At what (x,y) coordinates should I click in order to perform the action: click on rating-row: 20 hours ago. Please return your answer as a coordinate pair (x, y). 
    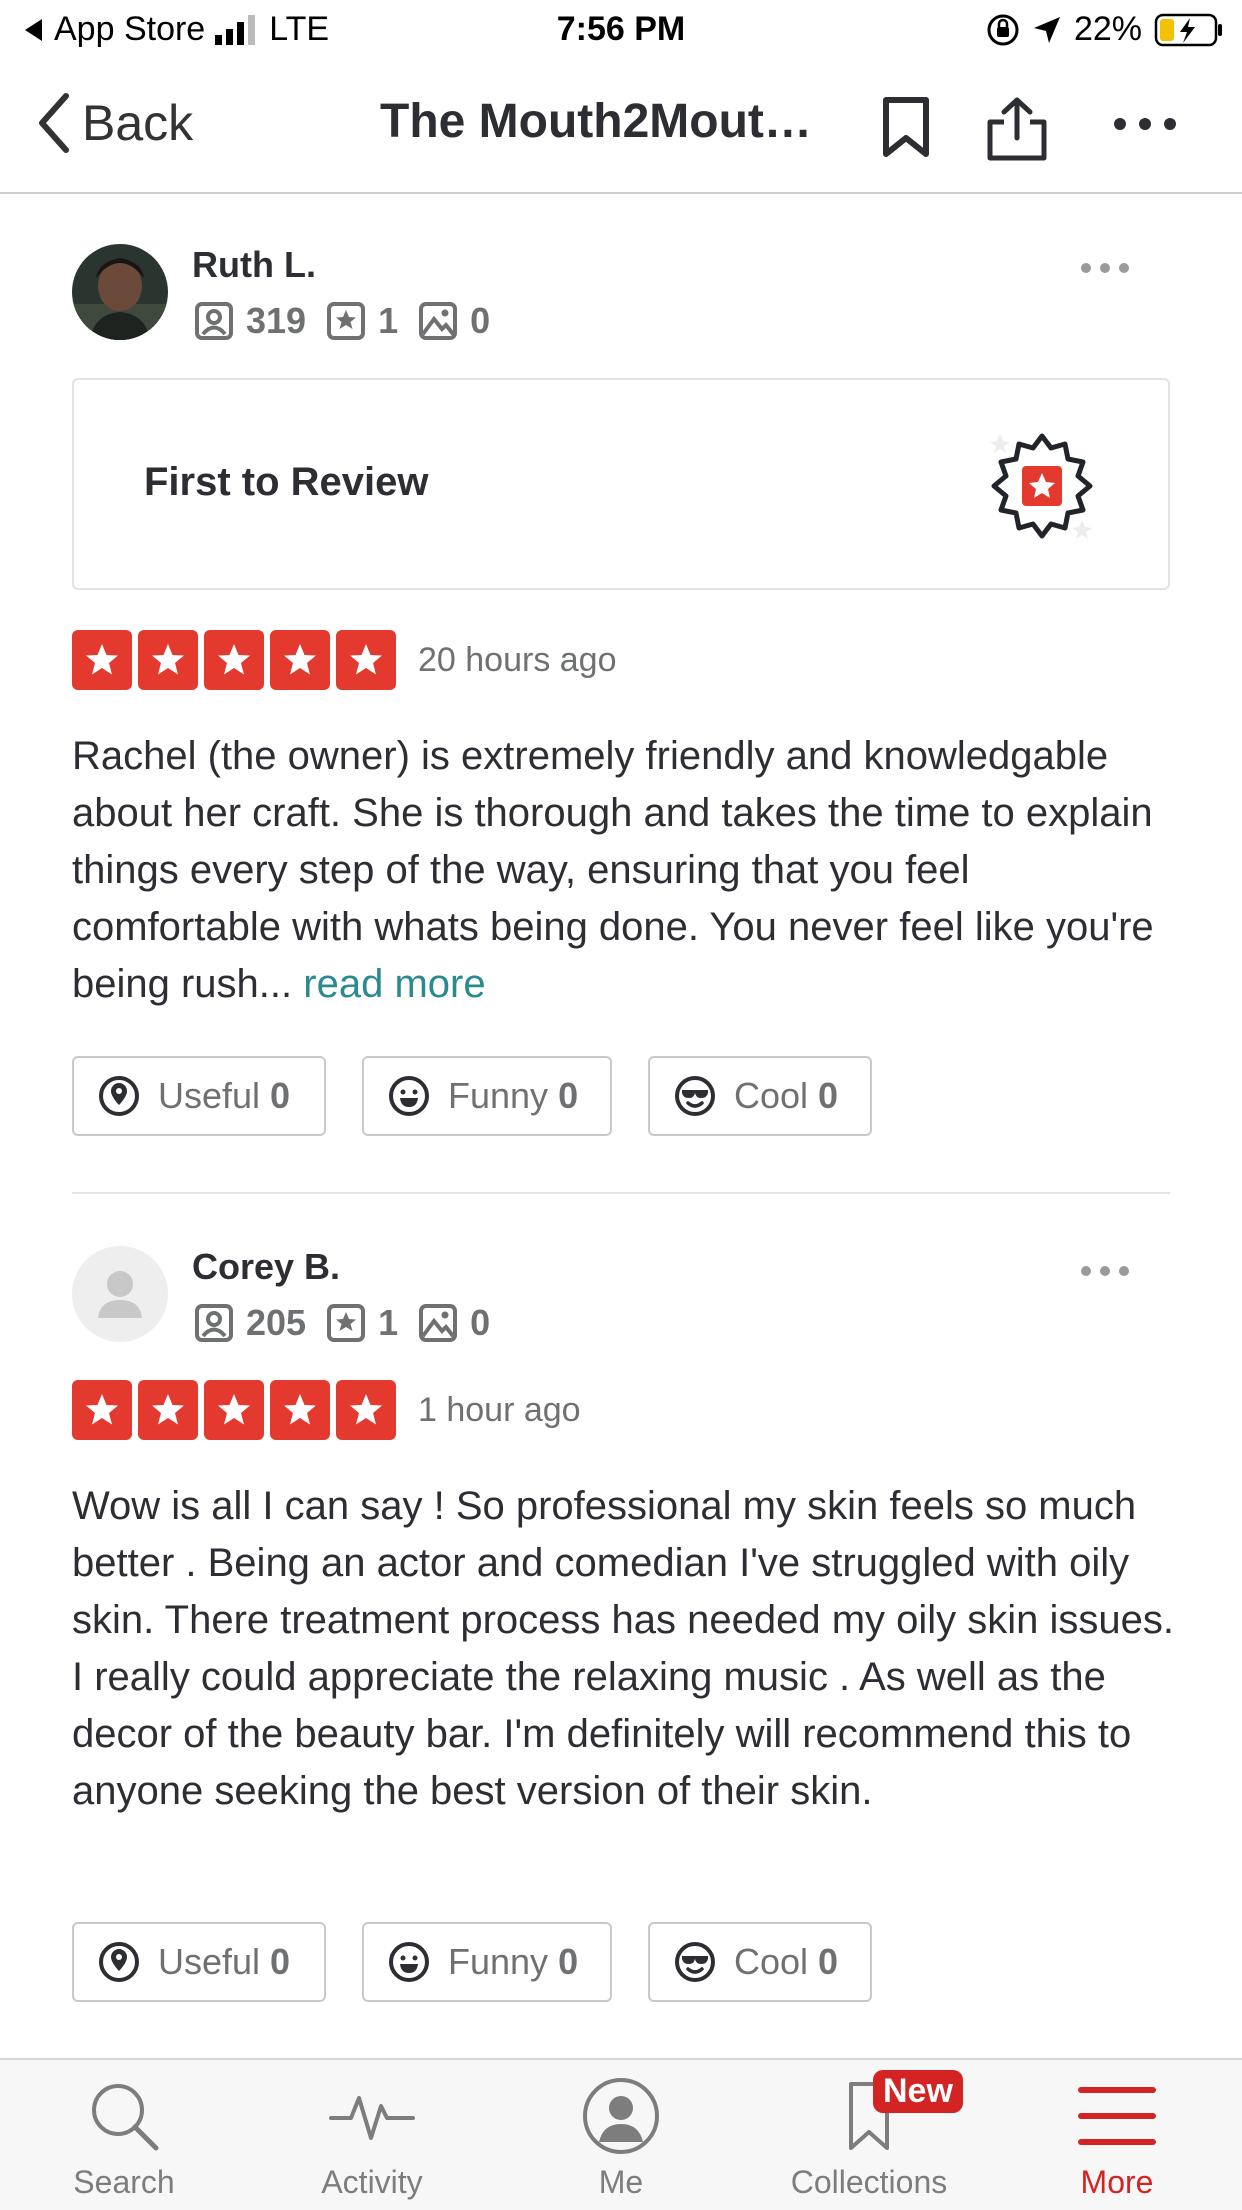
    Looking at the image, I should click on (344, 660).